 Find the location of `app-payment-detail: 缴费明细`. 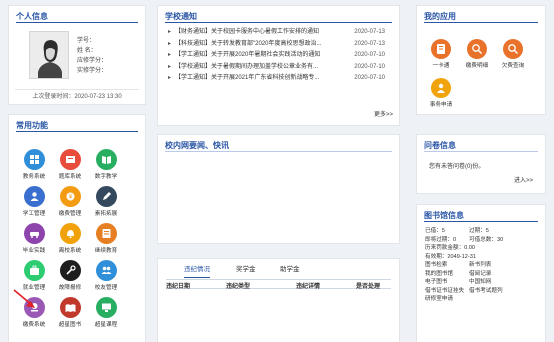

app-payment-detail: 缴费明细 is located at coordinates (477, 54).